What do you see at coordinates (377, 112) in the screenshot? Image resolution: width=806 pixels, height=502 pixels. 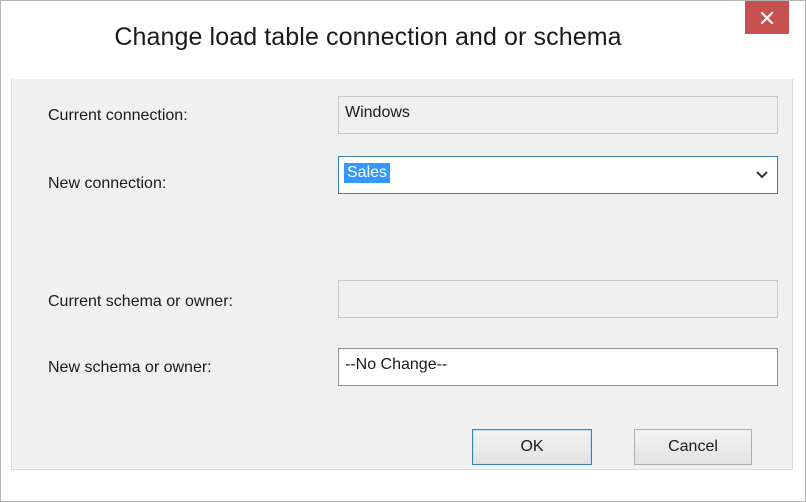 I see `current-connection-value: Windows` at bounding box center [377, 112].